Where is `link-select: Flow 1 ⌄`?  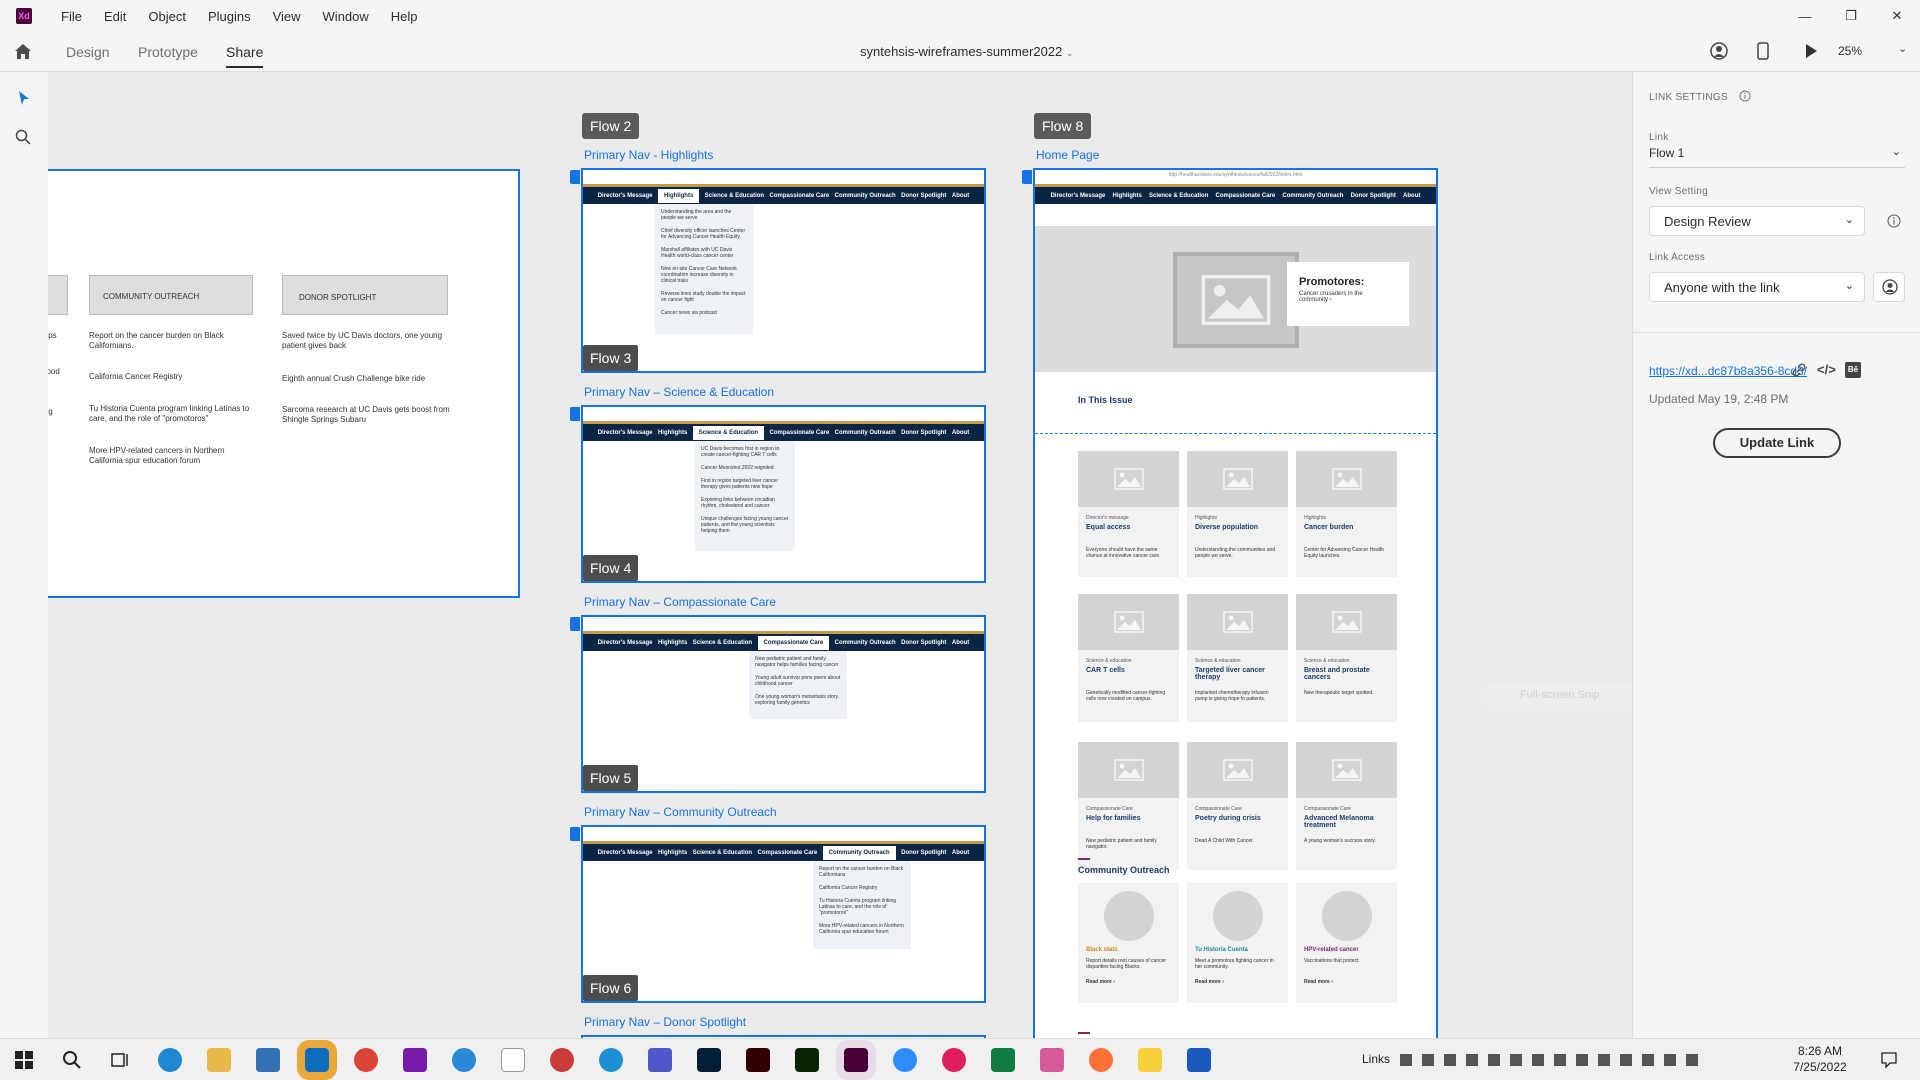 link-select: Flow 1 ⌄ is located at coordinates (1777, 157).